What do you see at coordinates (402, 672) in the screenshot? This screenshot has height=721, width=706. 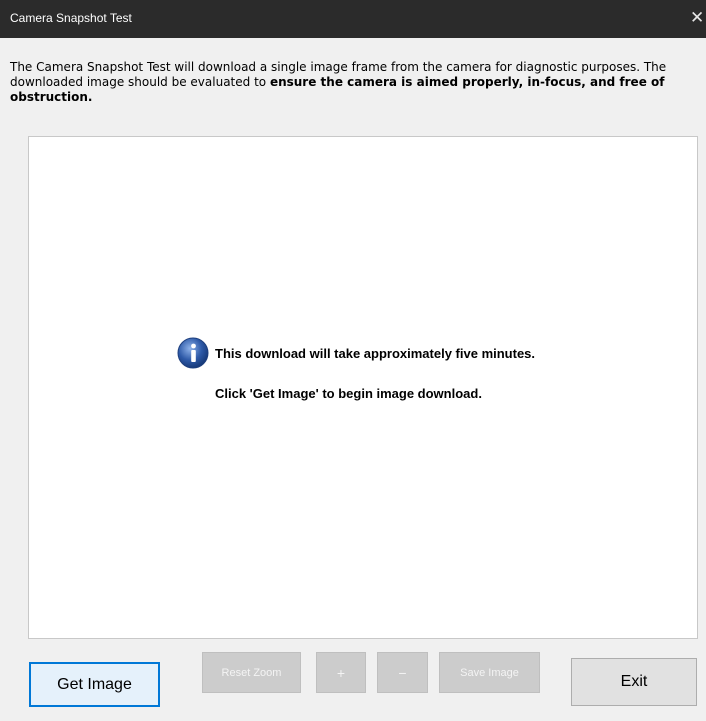 I see `zoom-out-button: −` at bounding box center [402, 672].